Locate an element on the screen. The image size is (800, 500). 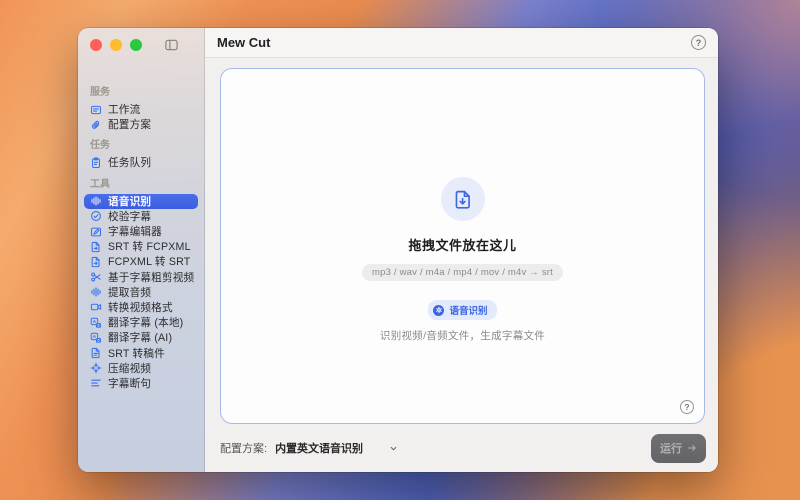
sidebar-item-compress-video: 压缩视频 is located at coordinates (141, 368).